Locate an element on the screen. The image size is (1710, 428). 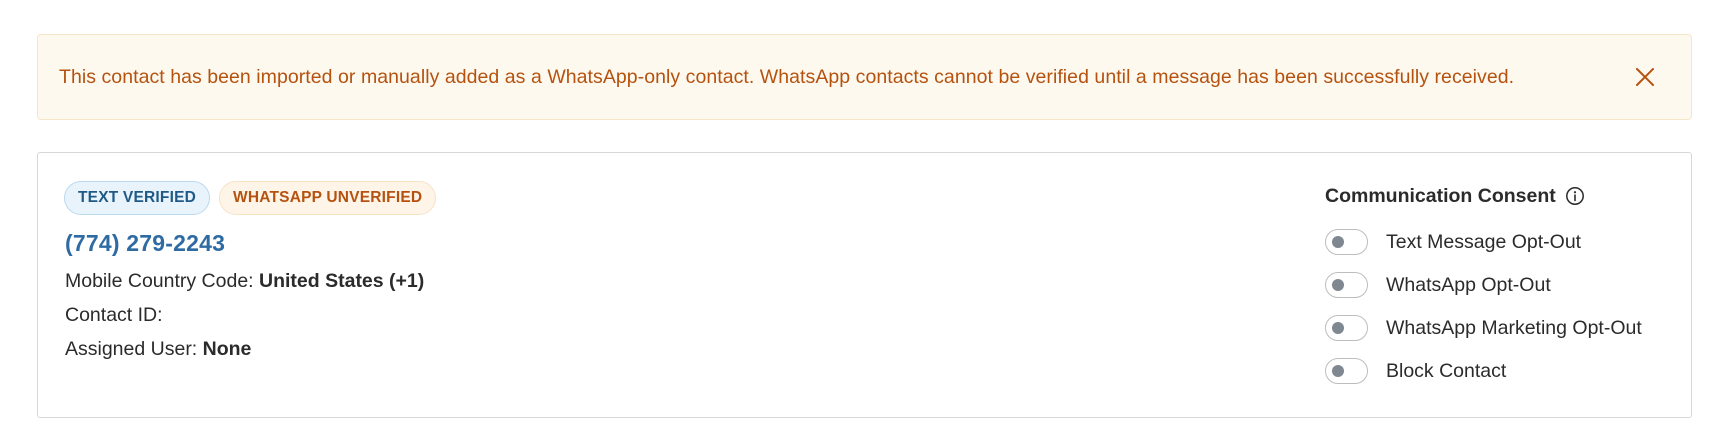
phone-number: (774) 279-2243 is located at coordinates (145, 243).